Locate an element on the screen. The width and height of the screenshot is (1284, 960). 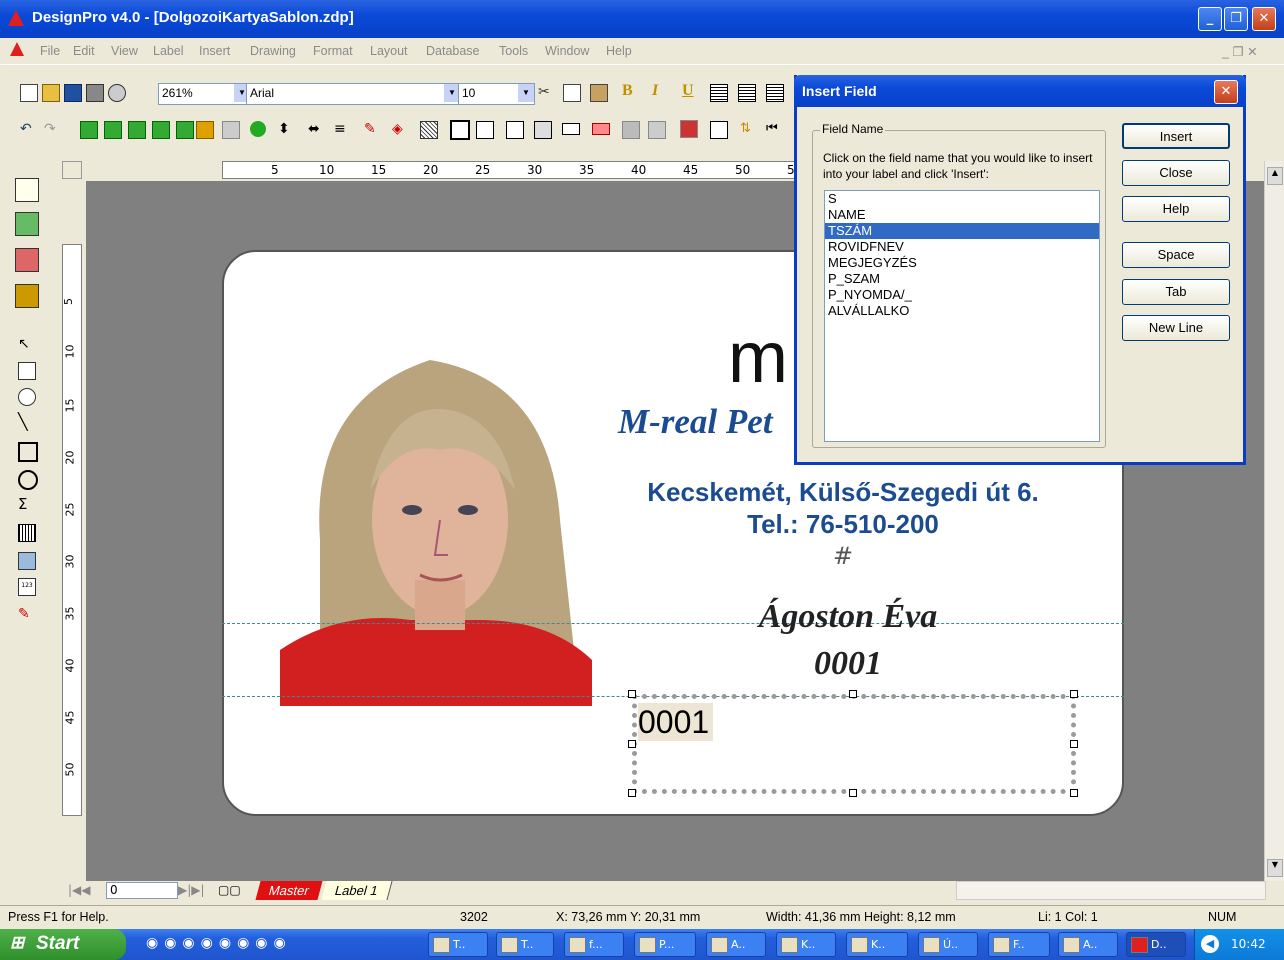
serial-number-tool-icon: 123 is located at coordinates (27, 587).